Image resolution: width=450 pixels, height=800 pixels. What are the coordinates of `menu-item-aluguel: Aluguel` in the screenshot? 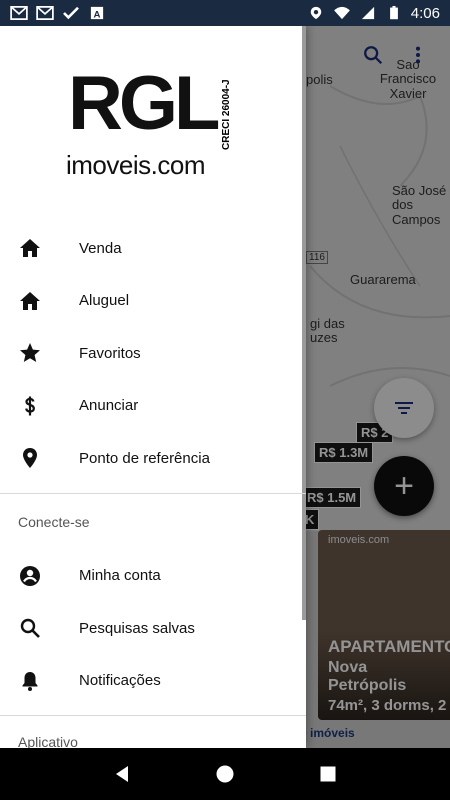 It's located at (153, 301).